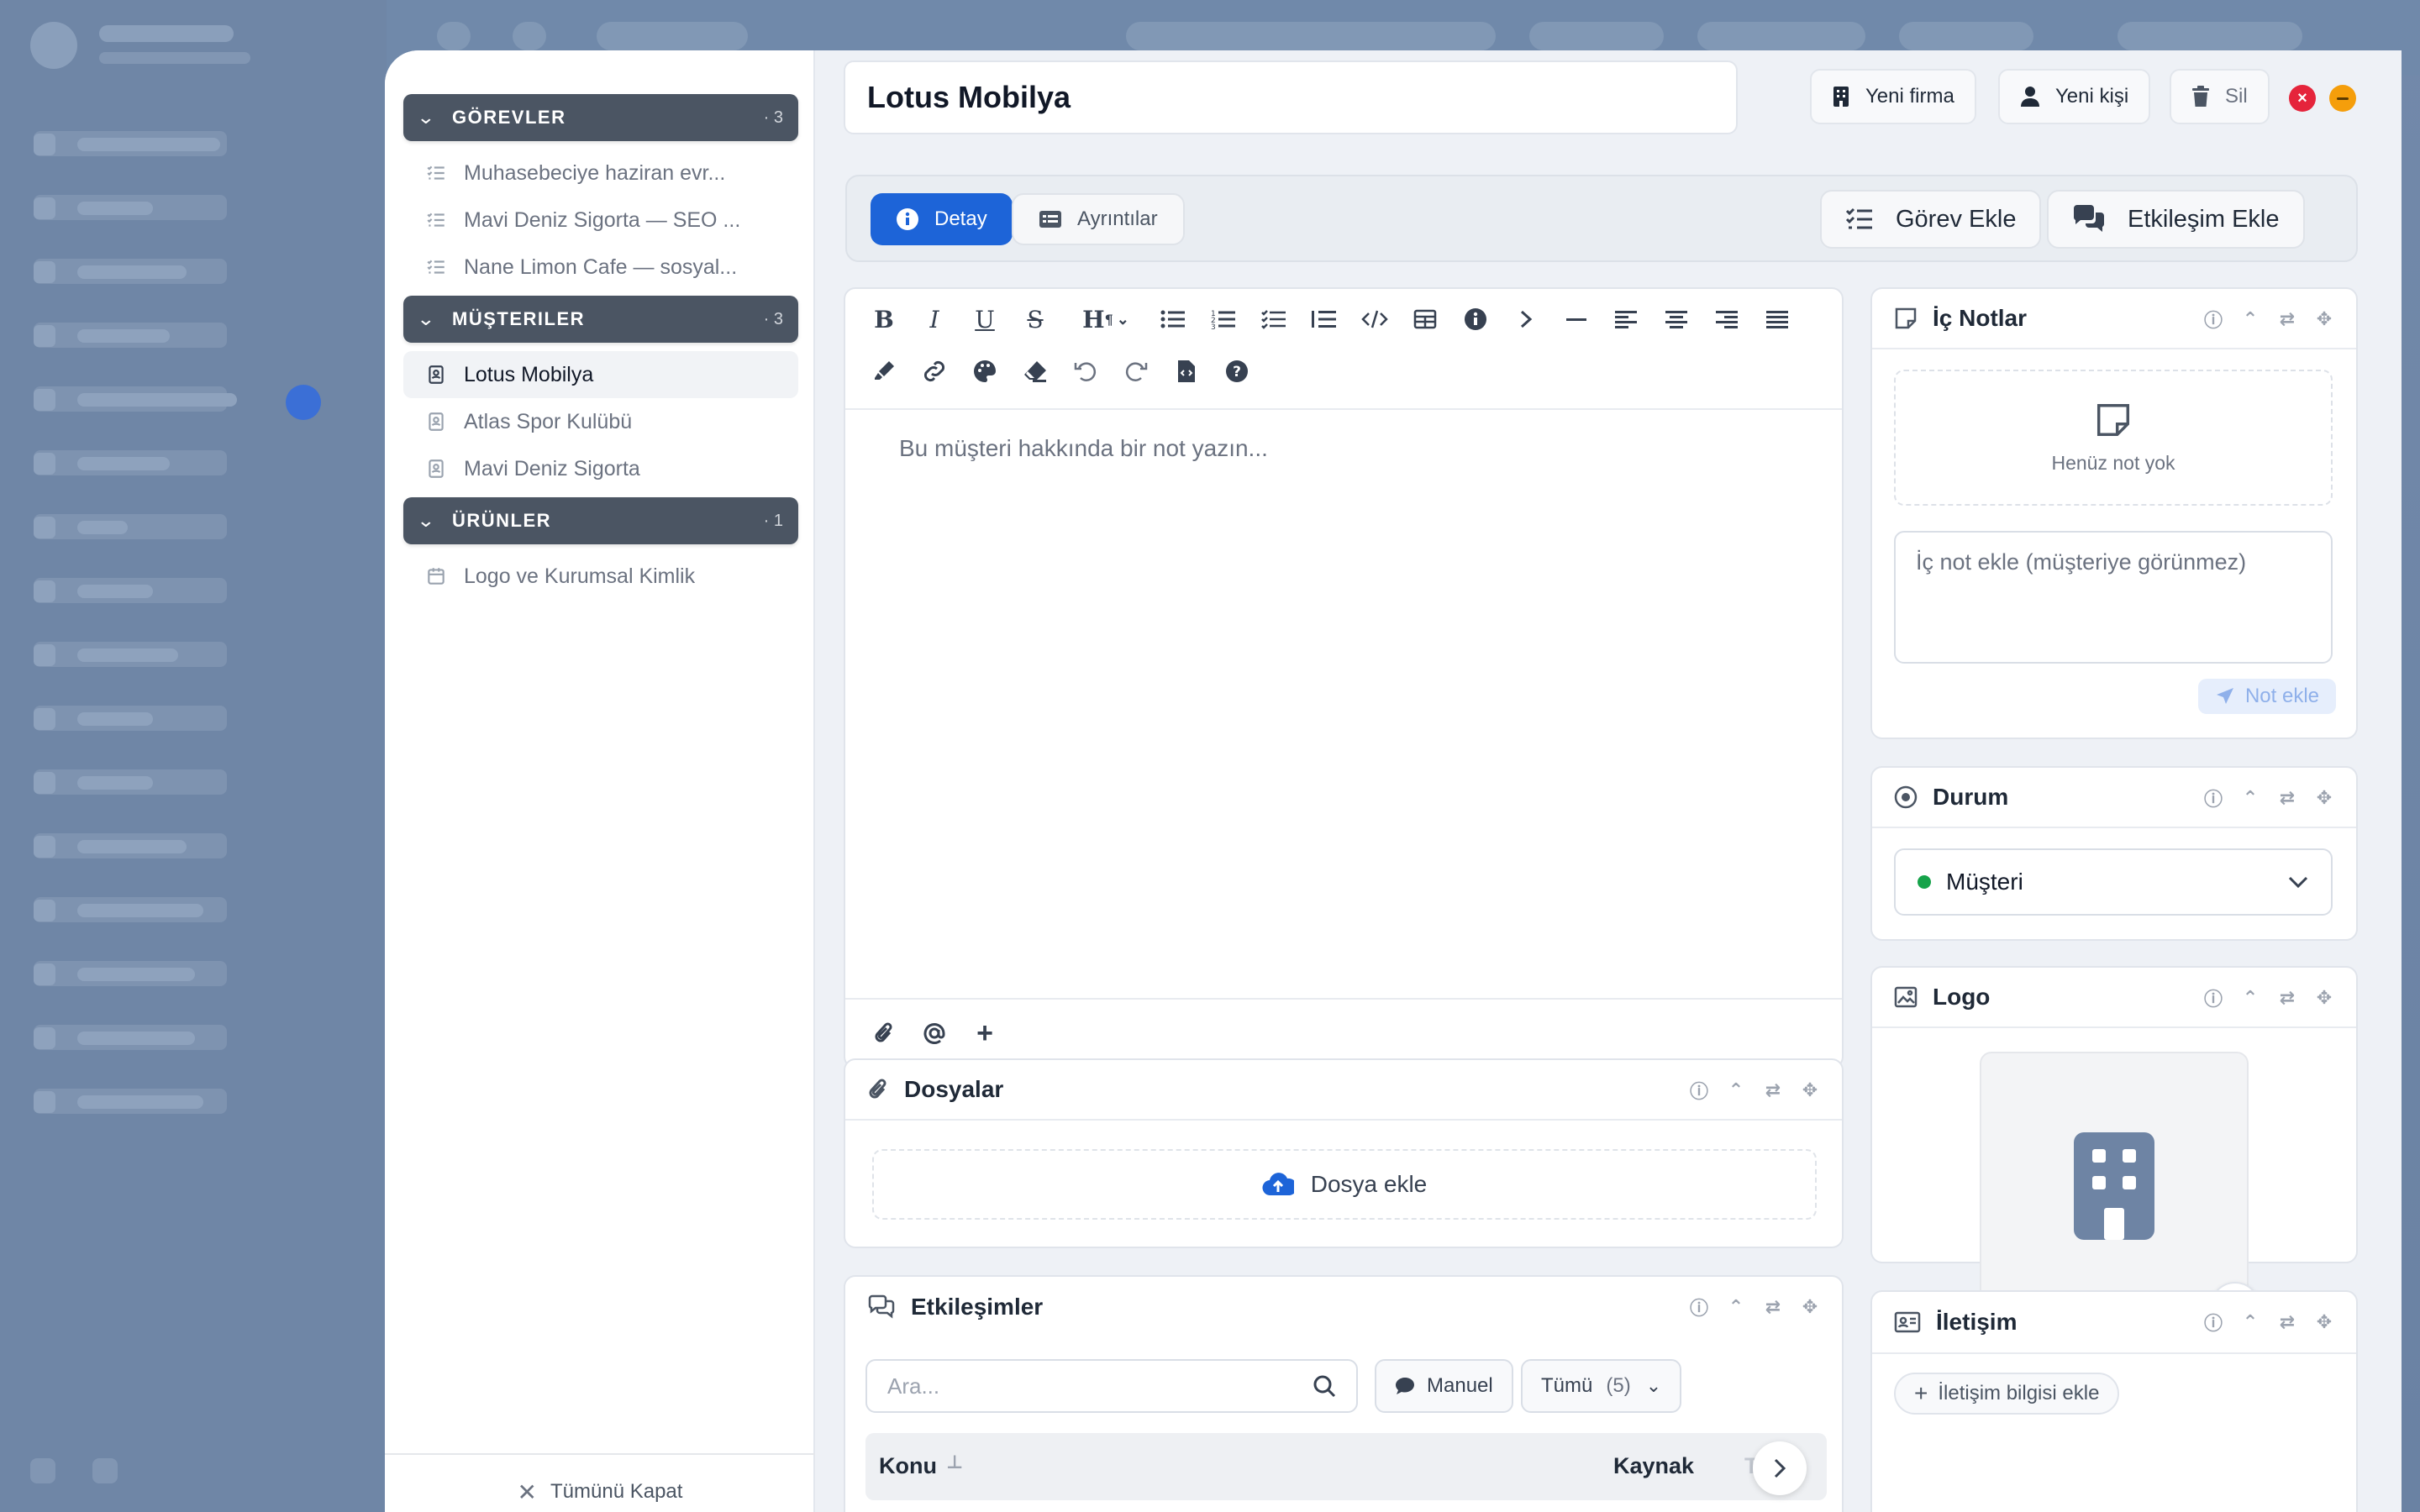 This screenshot has height=1512, width=2420. I want to click on align-center-icon, so click(1677, 319).